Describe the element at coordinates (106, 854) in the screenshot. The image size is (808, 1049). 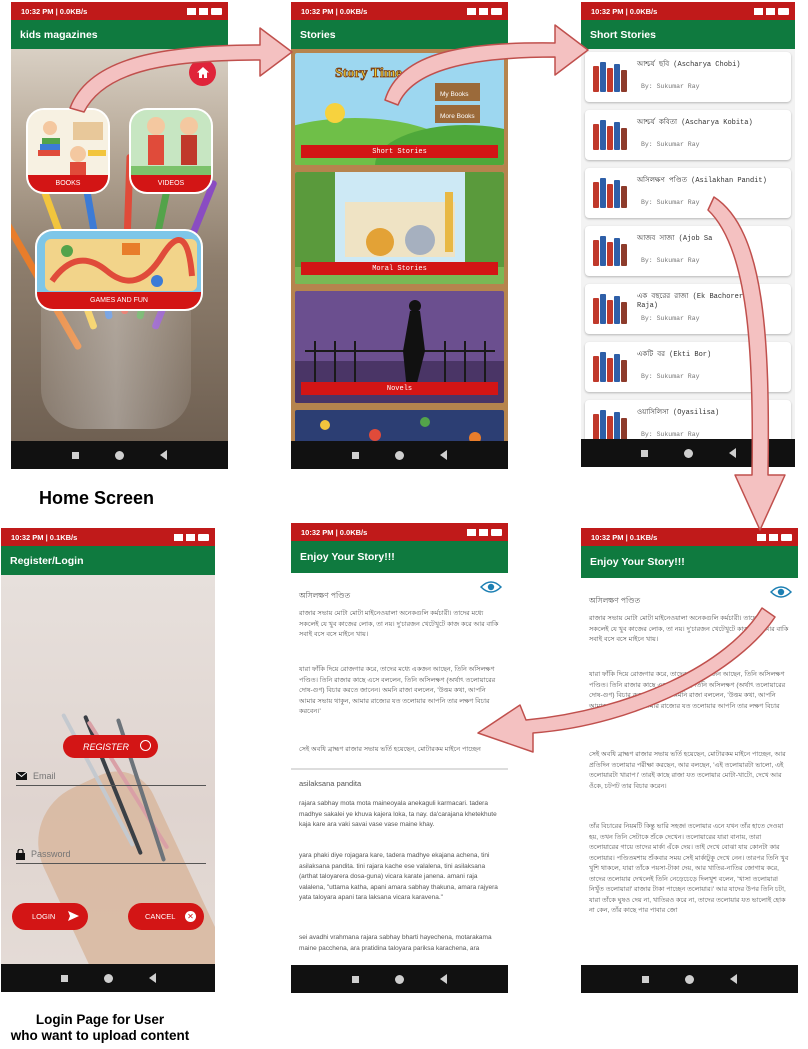
I see `password-input` at that location.